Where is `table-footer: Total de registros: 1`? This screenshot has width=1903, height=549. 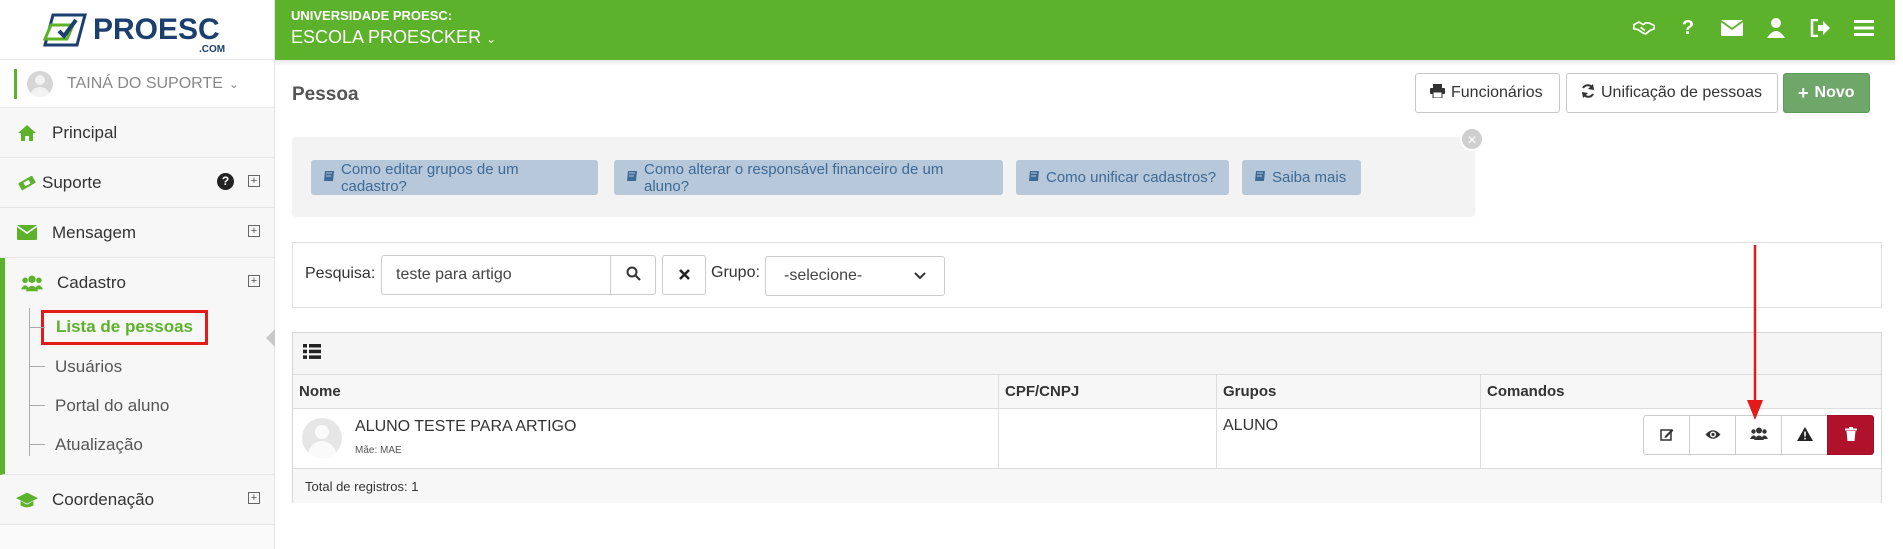
table-footer: Total de registros: 1 is located at coordinates (1087, 486).